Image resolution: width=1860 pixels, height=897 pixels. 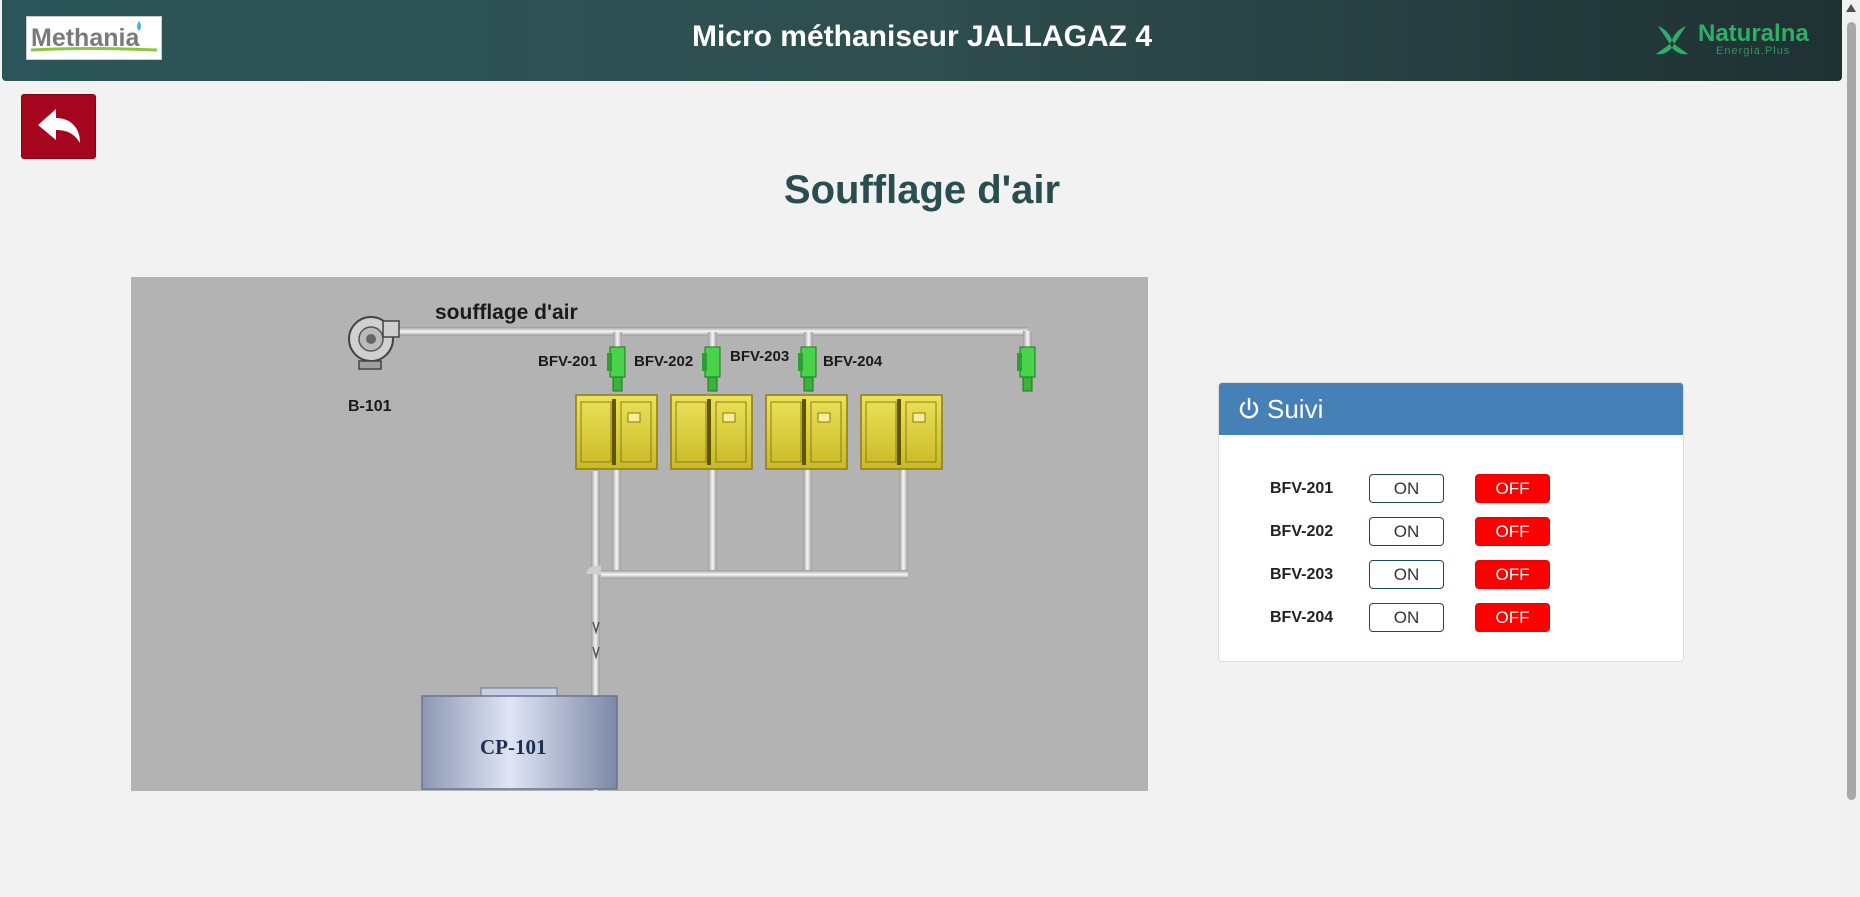 I want to click on bfv202-on-button: ON, so click(x=1406, y=531).